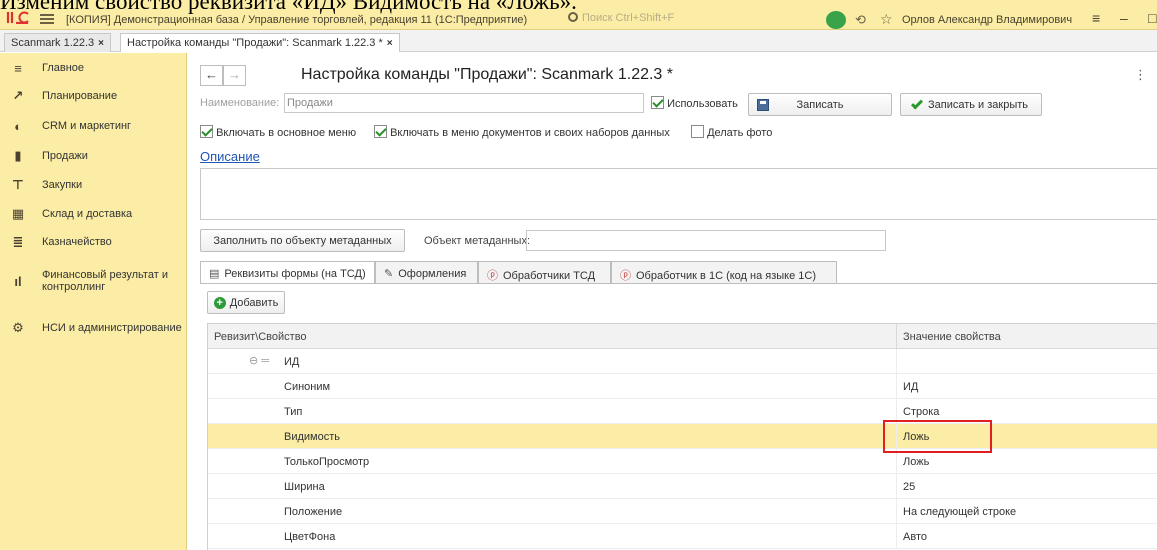  What do you see at coordinates (63, 68) in the screenshot?
I see `sidebar-item-label: Главное` at bounding box center [63, 68].